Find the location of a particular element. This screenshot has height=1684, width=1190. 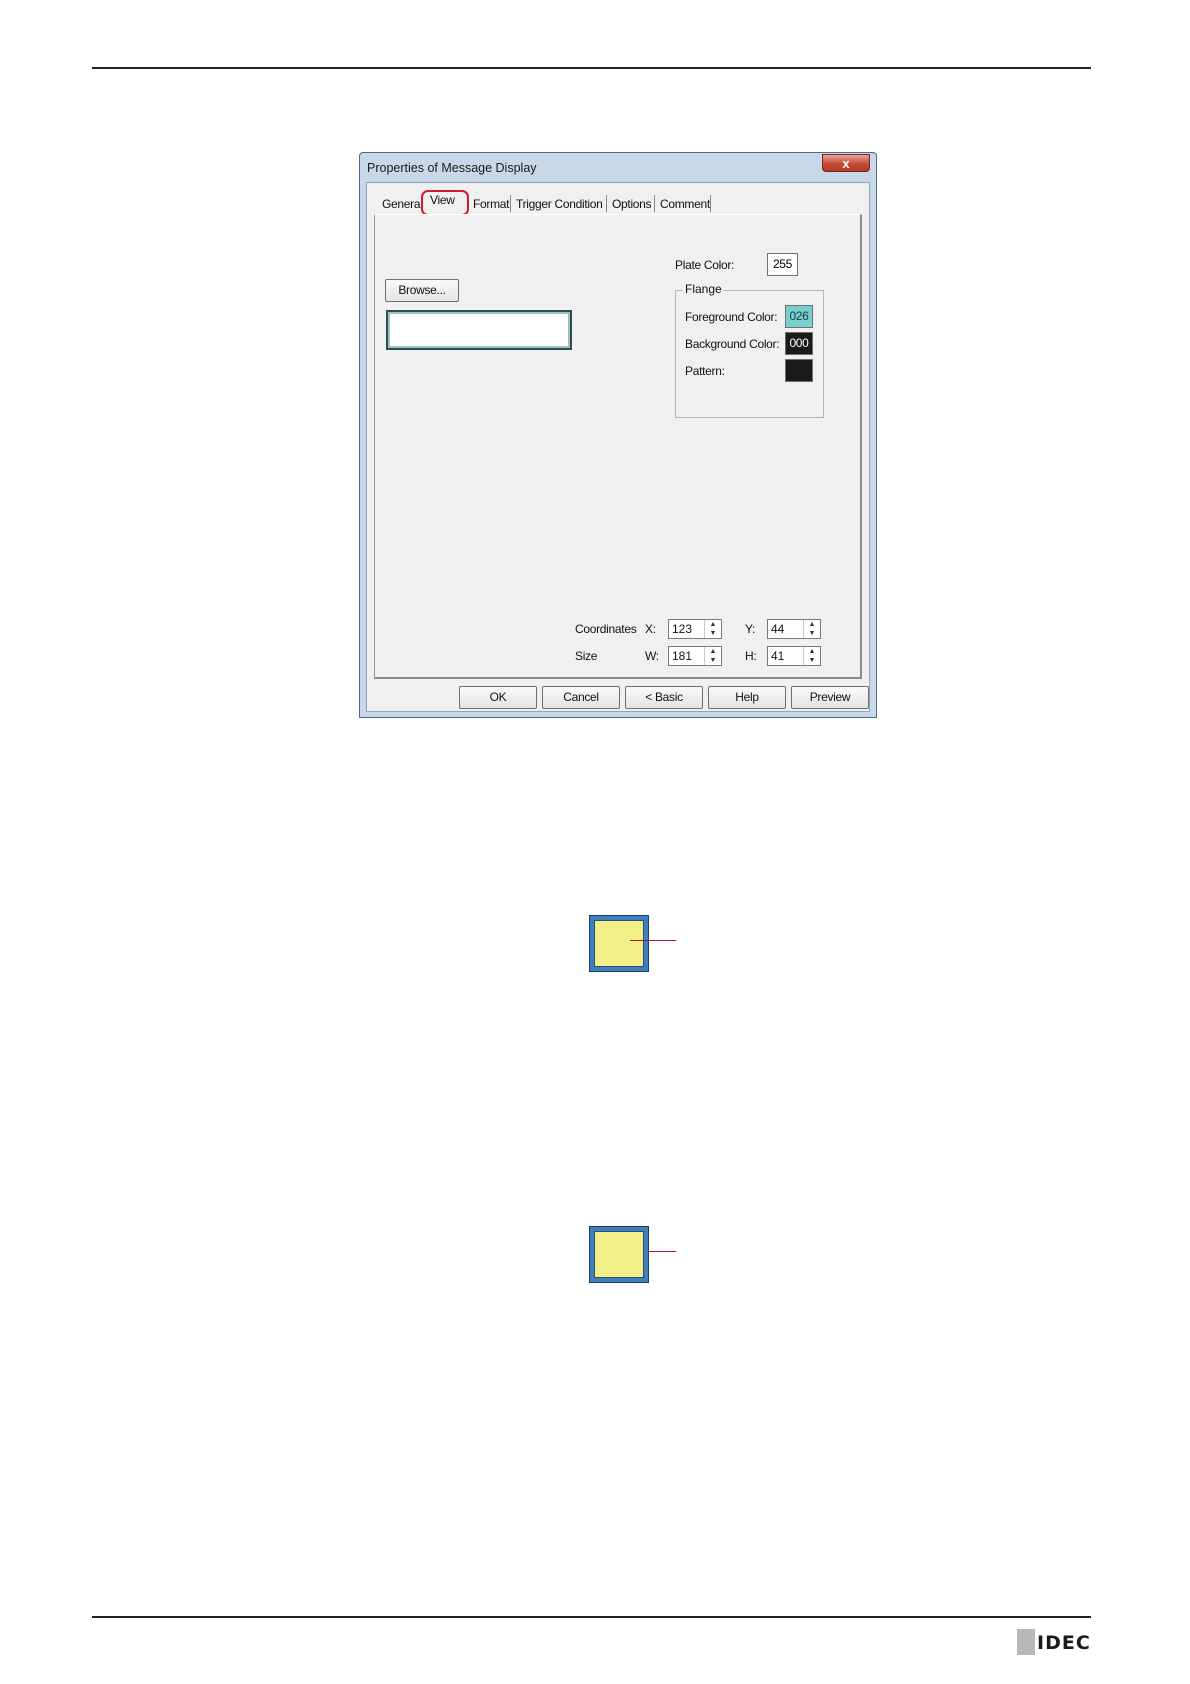

x-spin-arrows-icon: ▲ ▼ is located at coordinates (712, 629).